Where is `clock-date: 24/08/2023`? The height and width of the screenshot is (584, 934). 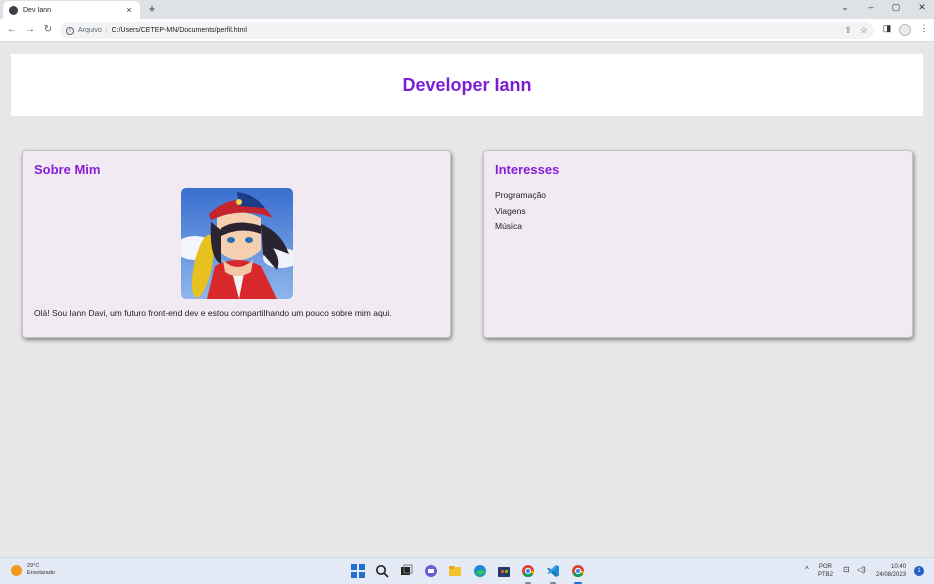 clock-date: 24/08/2023 is located at coordinates (891, 575).